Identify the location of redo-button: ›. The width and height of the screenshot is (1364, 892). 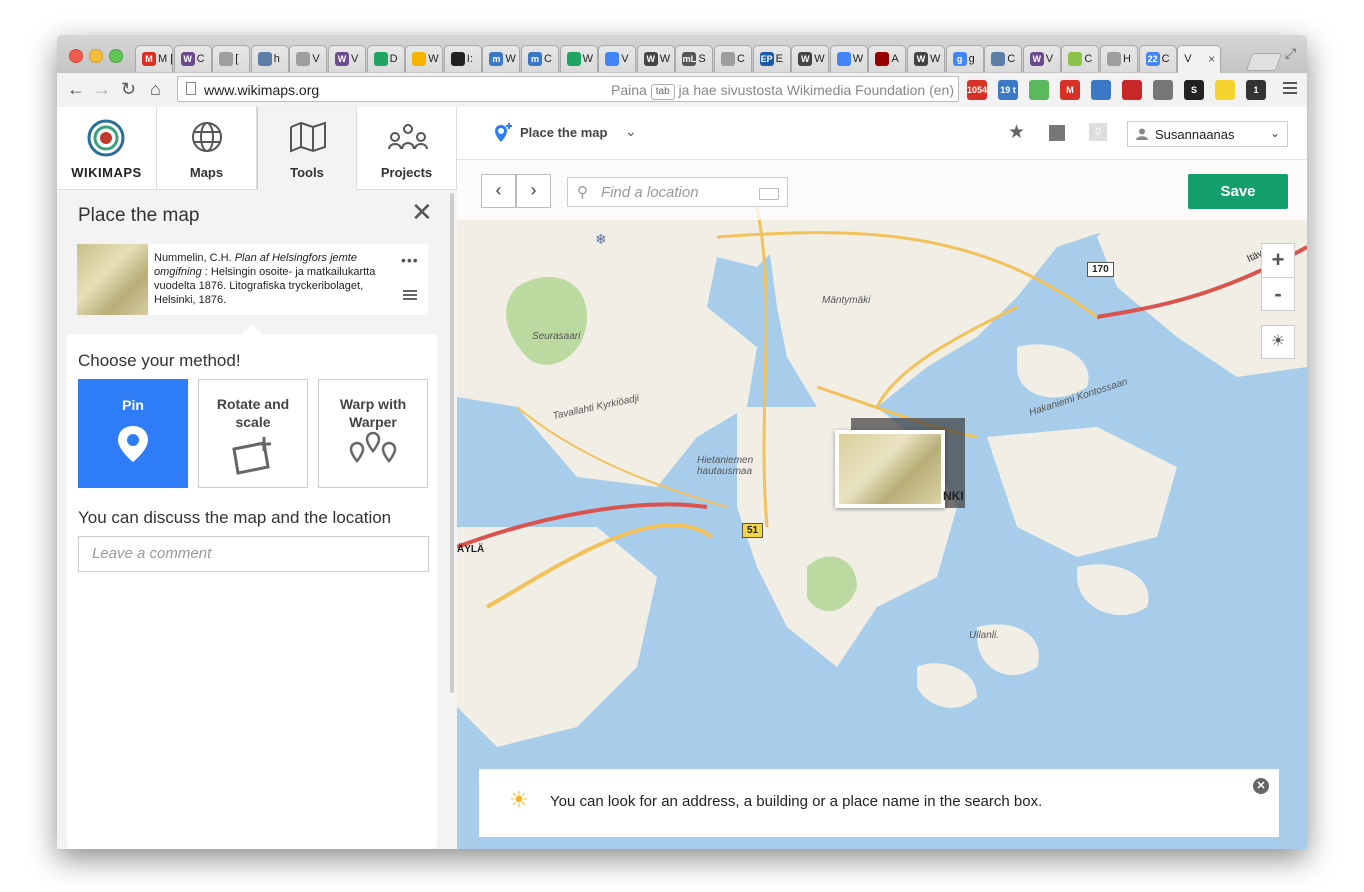
(533, 191).